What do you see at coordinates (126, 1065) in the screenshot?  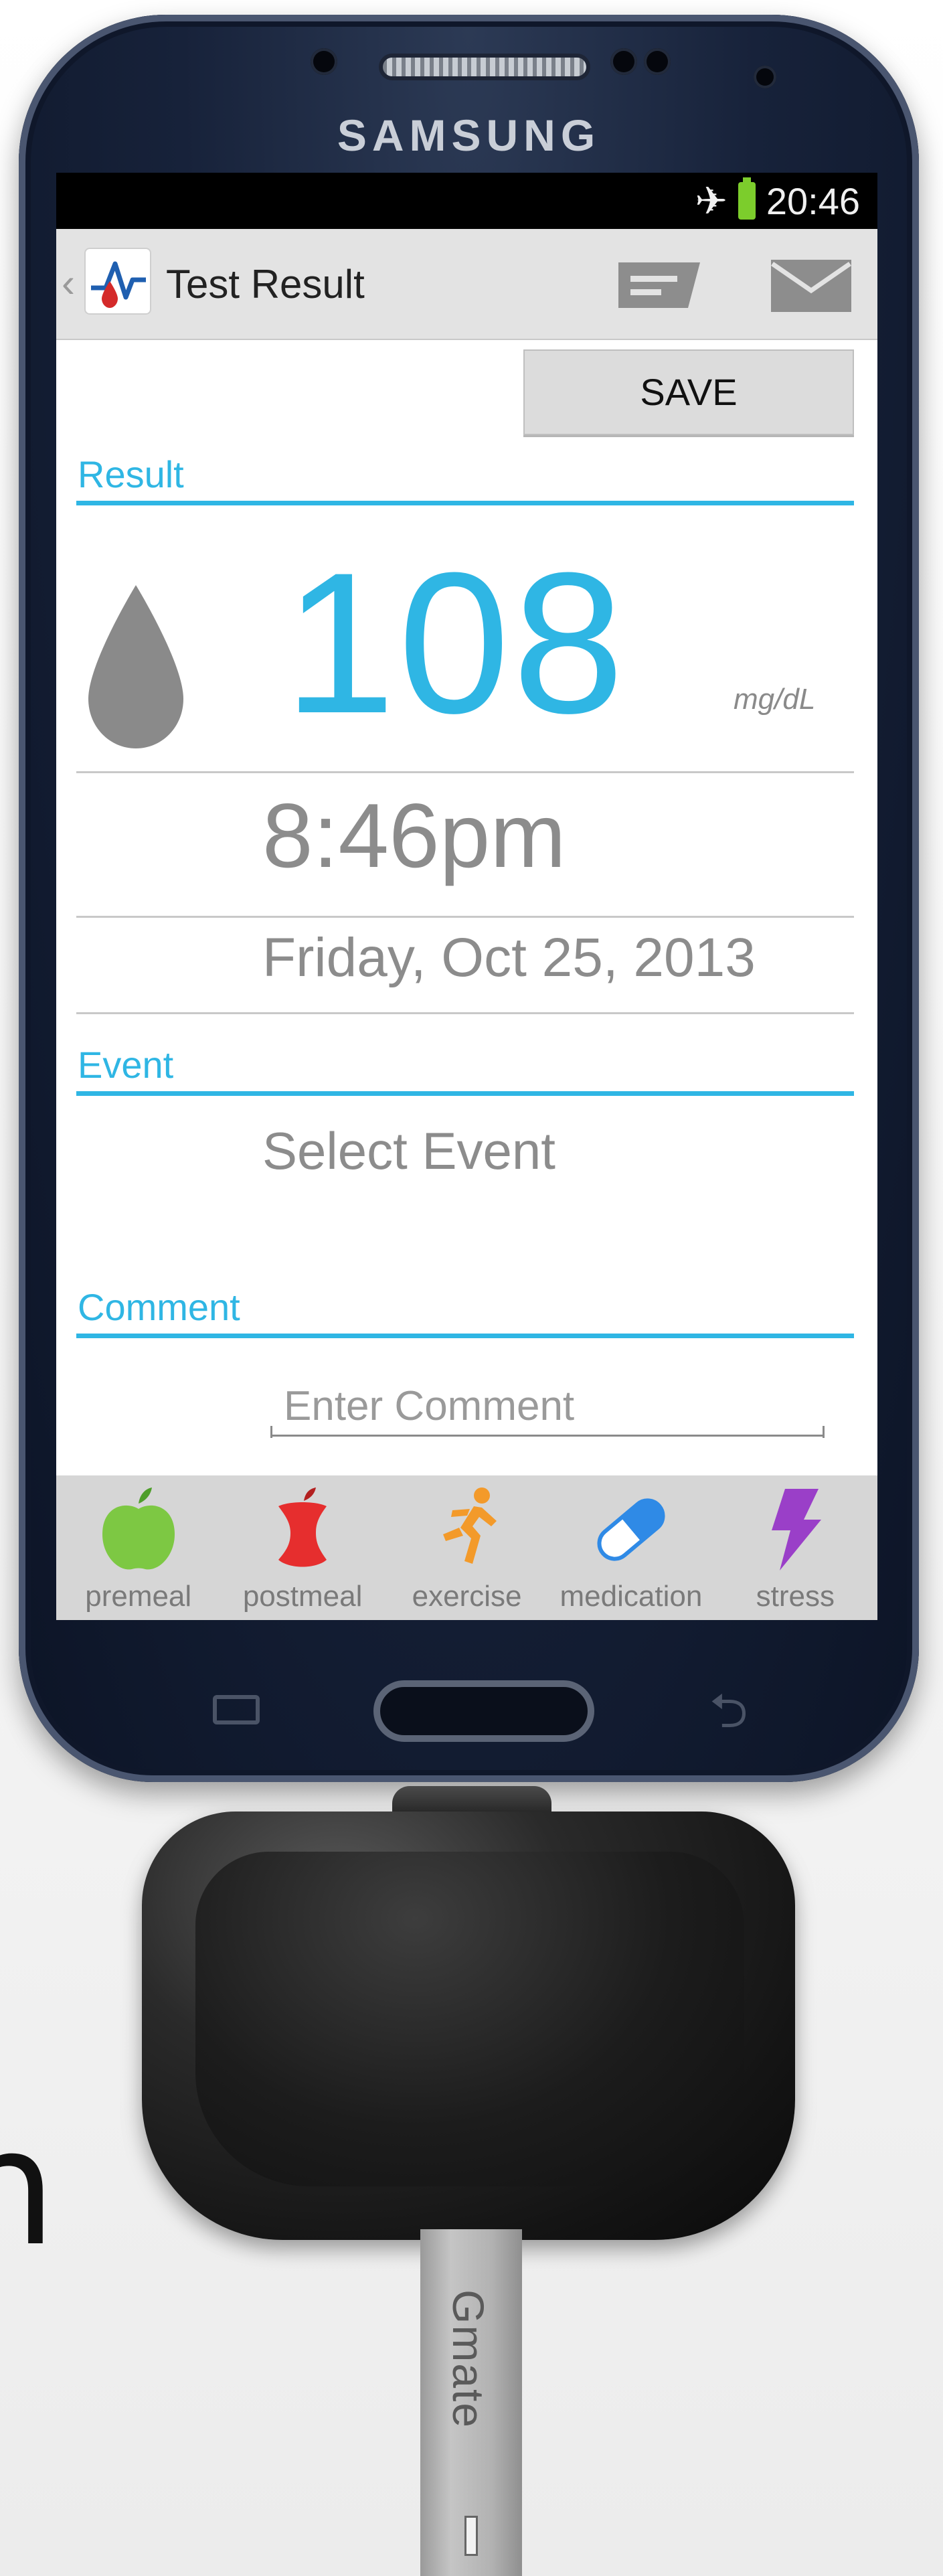 I see `event-section-label: Event` at bounding box center [126, 1065].